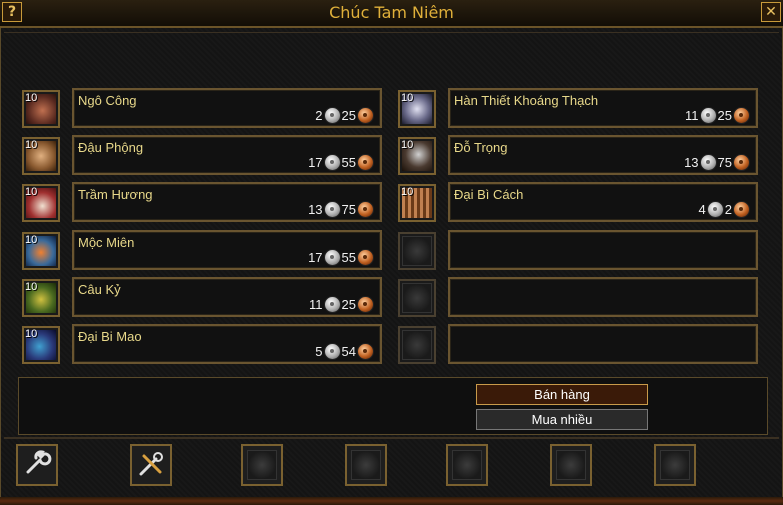  Describe the element at coordinates (526, 100) in the screenshot. I see `item-name: Hàn Thiết Khoáng Thạch` at that location.